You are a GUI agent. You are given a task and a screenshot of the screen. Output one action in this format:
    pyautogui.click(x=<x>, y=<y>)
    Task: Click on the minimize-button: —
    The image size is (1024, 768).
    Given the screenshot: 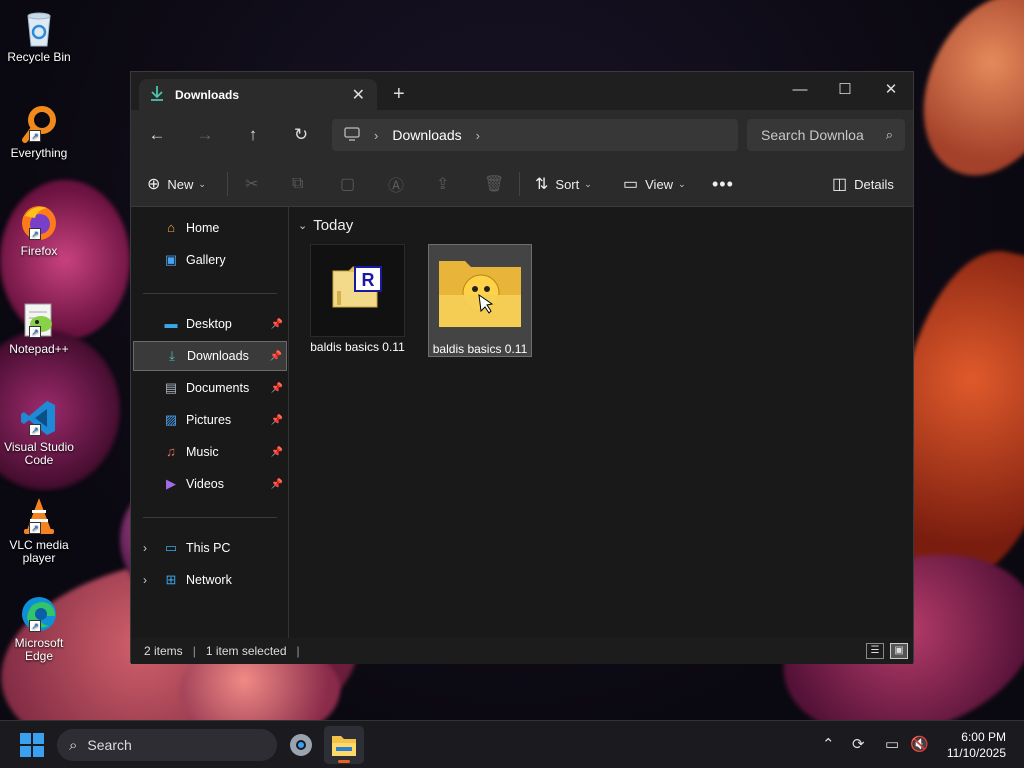 What is the action you would take?
    pyautogui.click(x=800, y=90)
    